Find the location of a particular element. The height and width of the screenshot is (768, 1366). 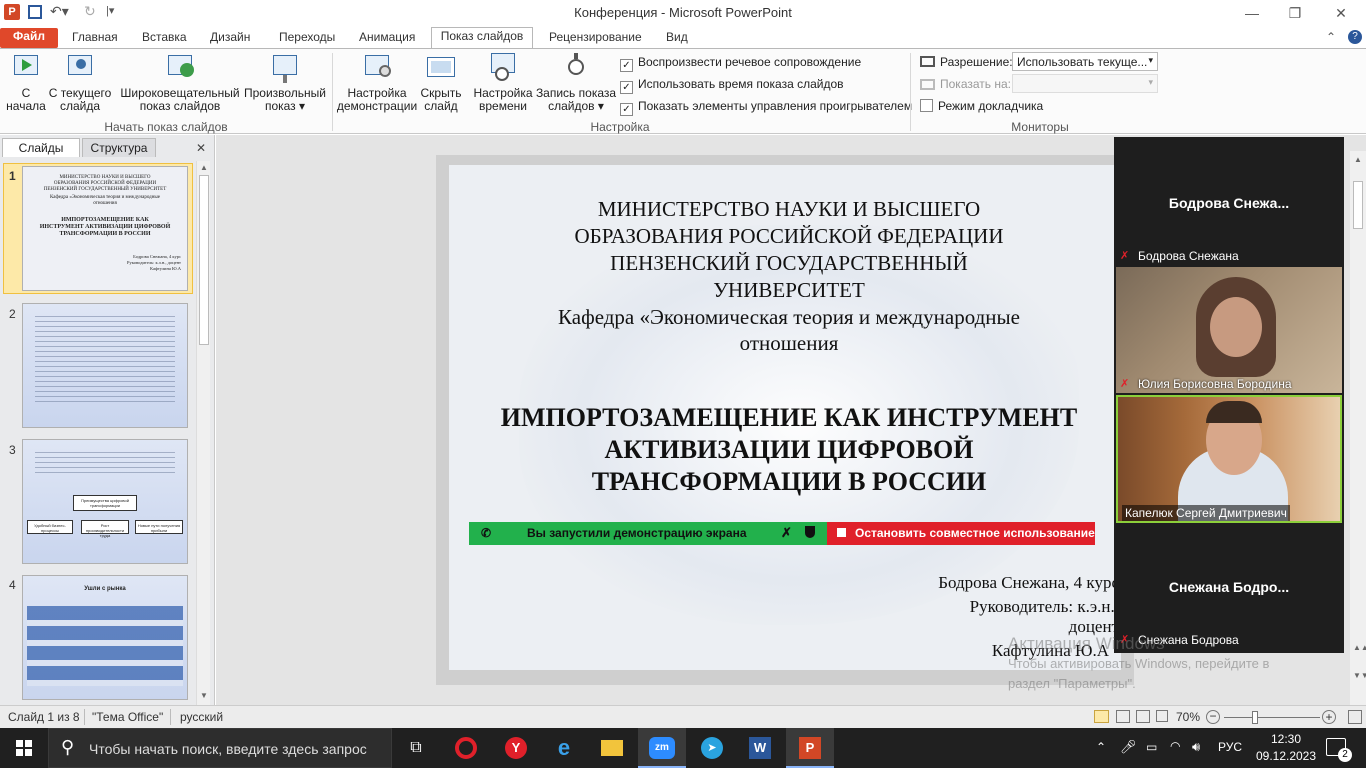

participant-video-tile-active-speaker: Капелюк Сергей Дмитриевич is located at coordinates (1229, 459).